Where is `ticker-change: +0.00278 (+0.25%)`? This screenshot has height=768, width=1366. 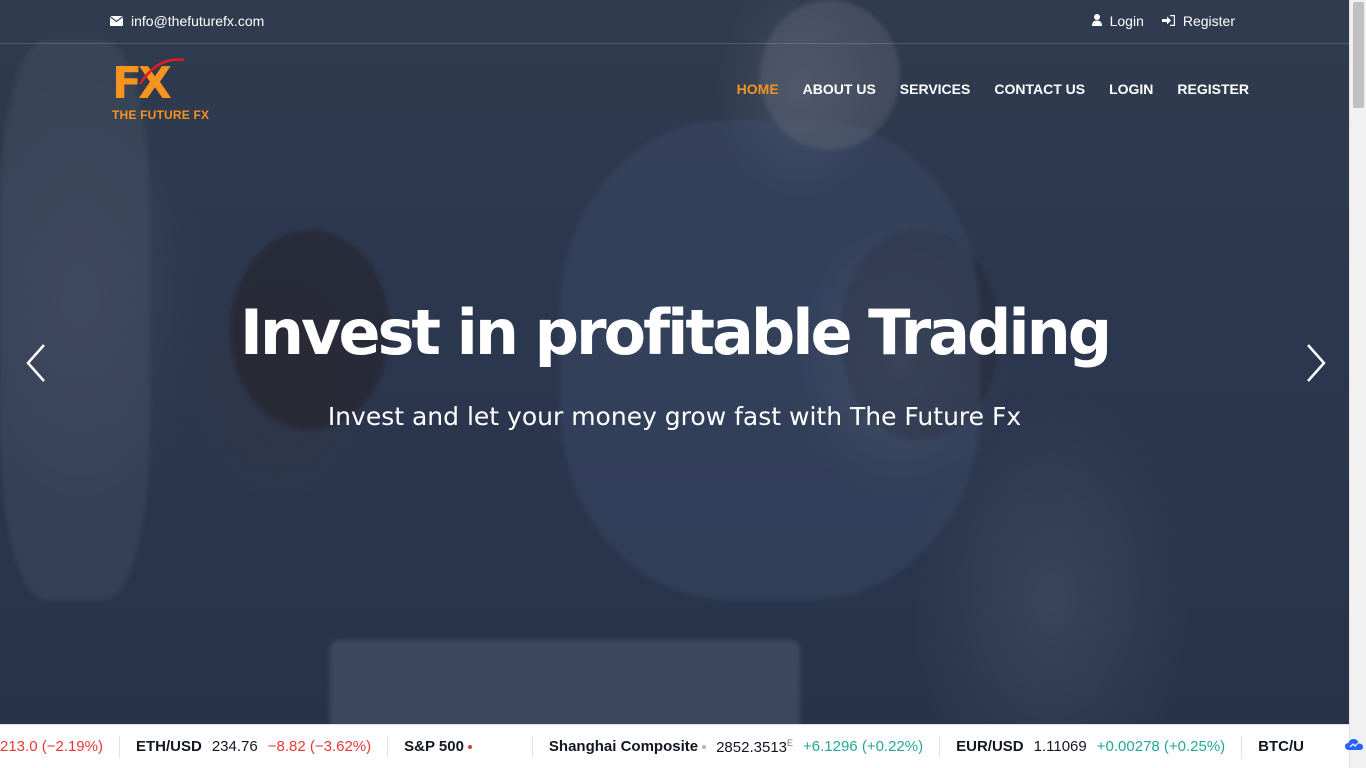 ticker-change: +0.00278 (+0.25%) is located at coordinates (1161, 746).